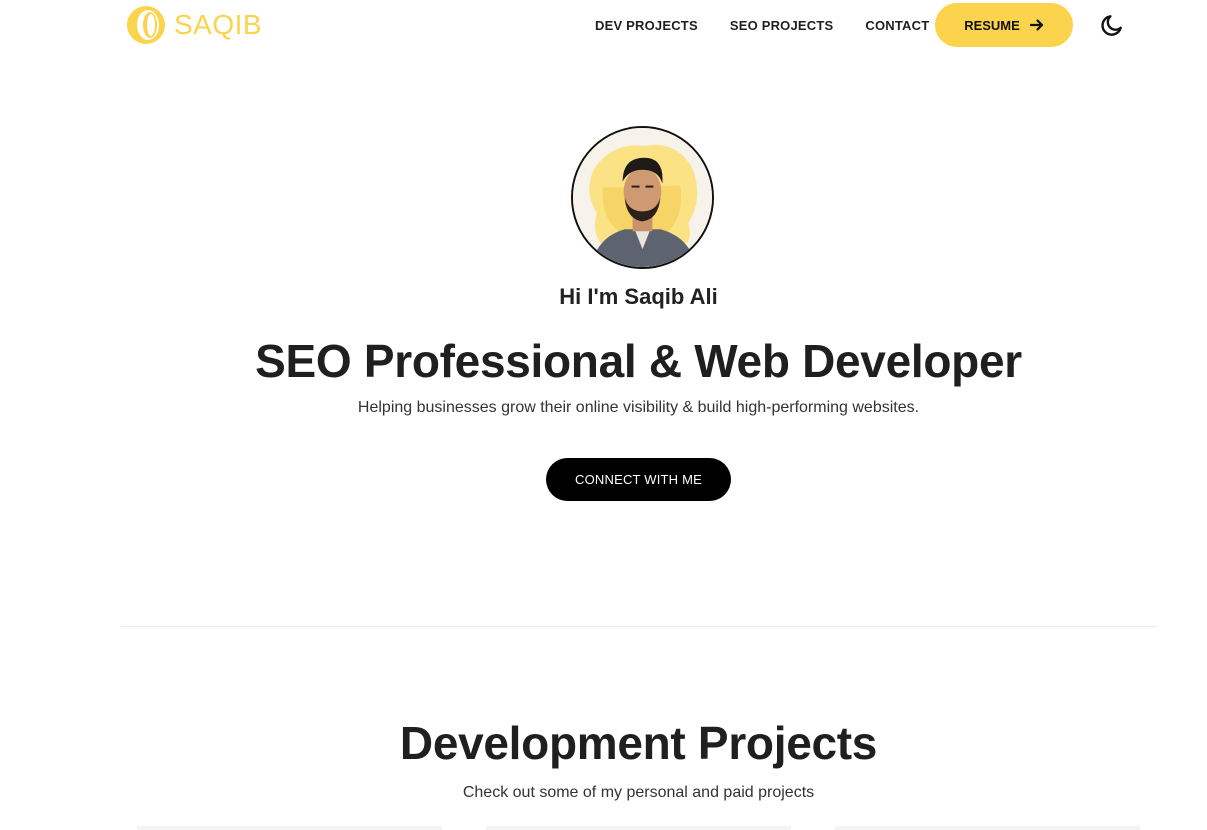 Image resolution: width=1207 pixels, height=830 pixels. I want to click on profile-photo, so click(642, 197).